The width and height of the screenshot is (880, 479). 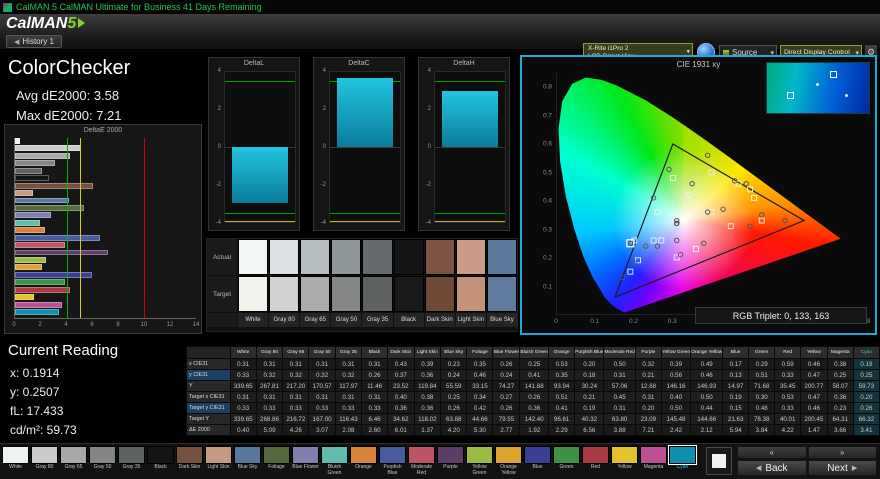 What do you see at coordinates (595, 462) in the screenshot?
I see `patch-button-Red: Red` at bounding box center [595, 462].